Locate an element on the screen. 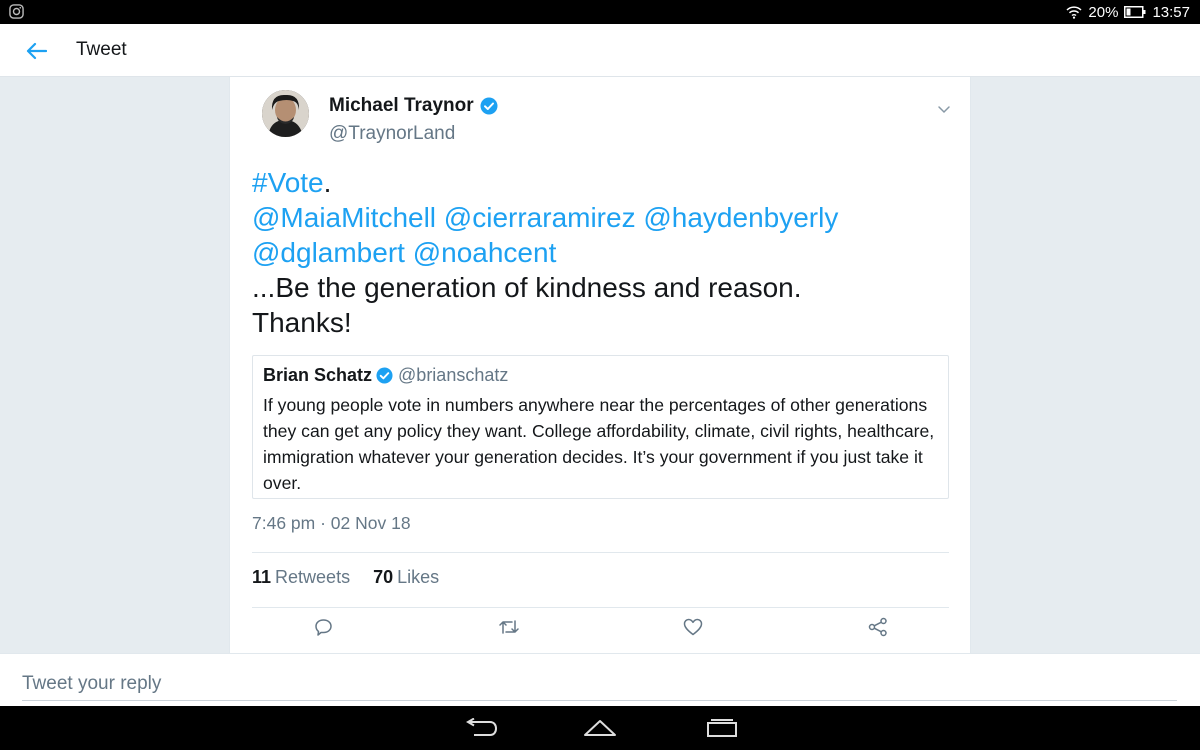  reply-button is located at coordinates (323, 627).